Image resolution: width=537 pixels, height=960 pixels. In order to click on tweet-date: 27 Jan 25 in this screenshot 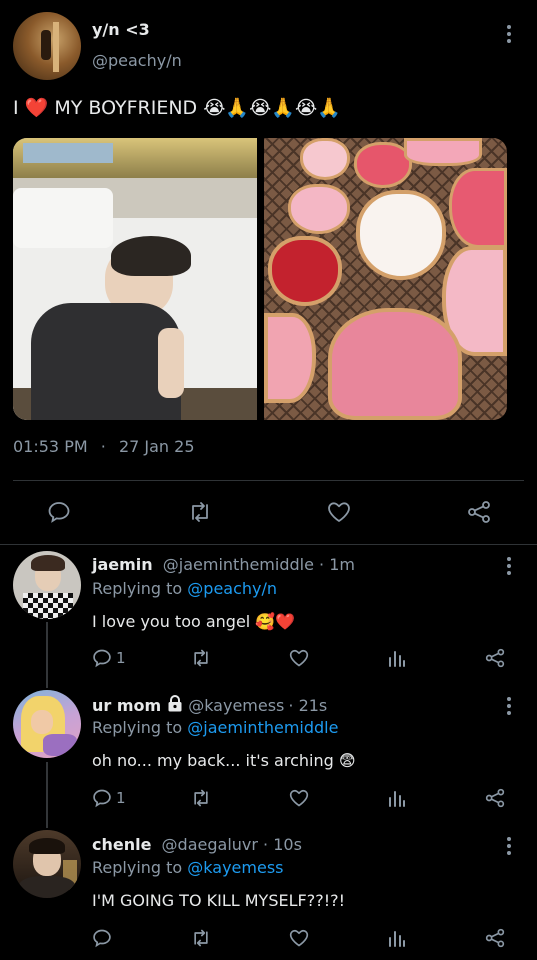, I will do `click(156, 446)`.